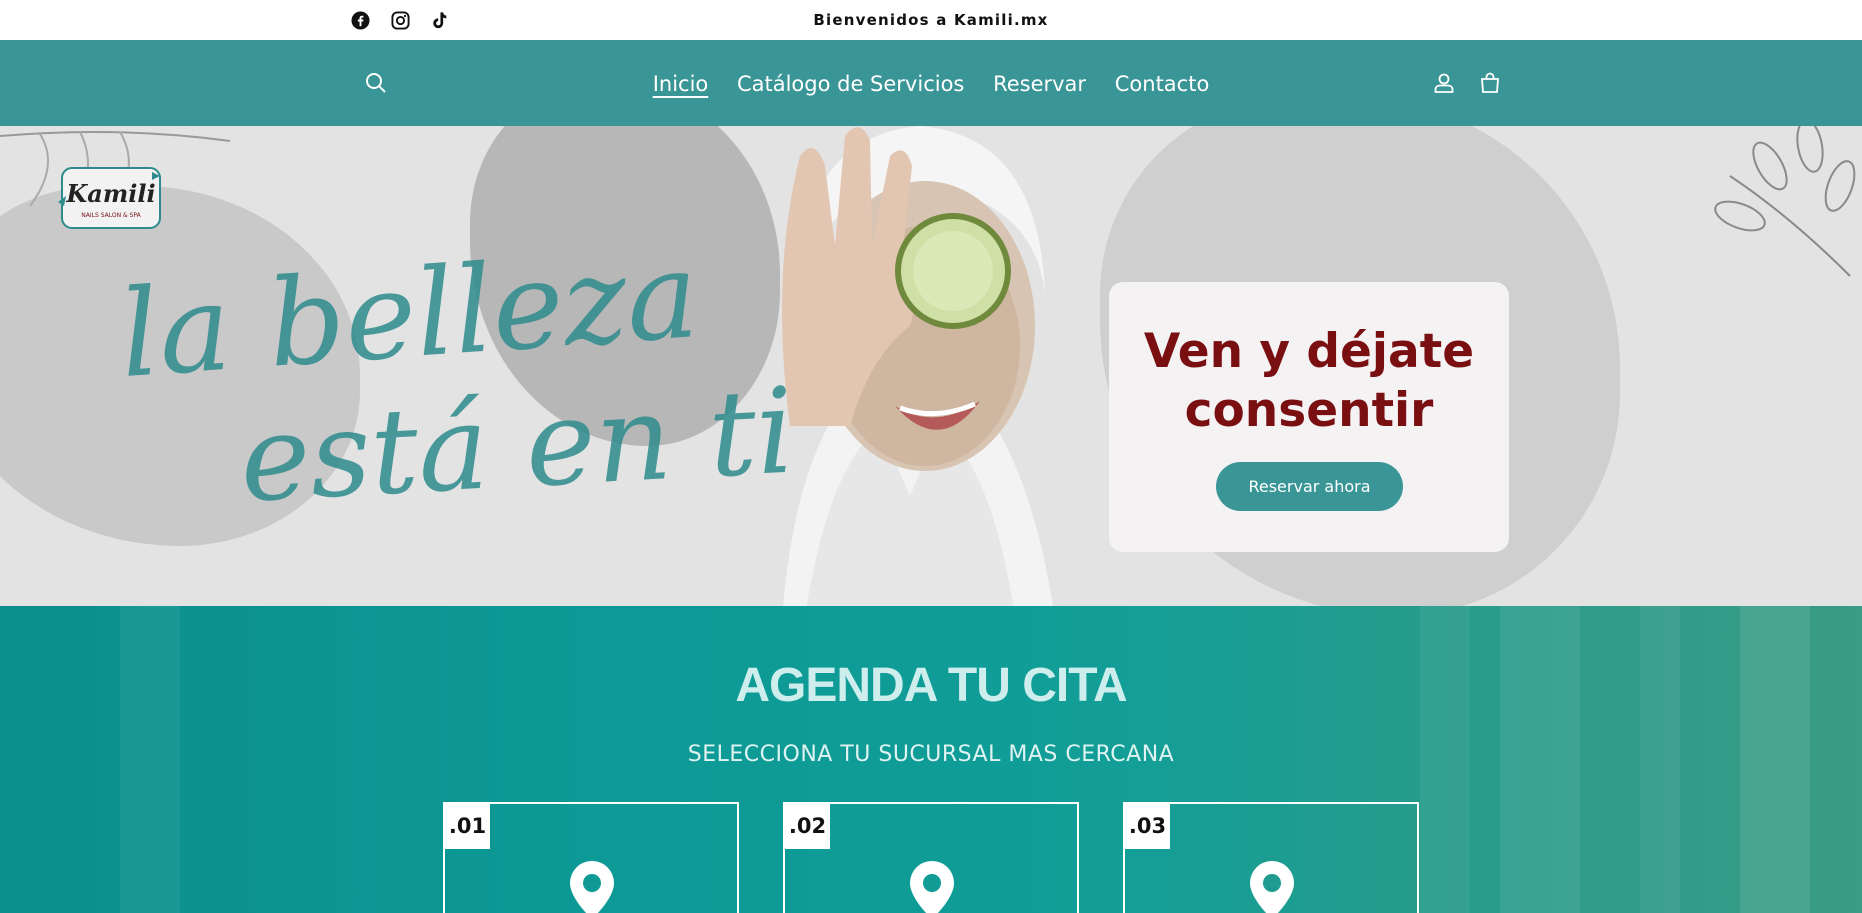 The image size is (1862, 913). What do you see at coordinates (681, 84) in the screenshot?
I see `nav-link-inicio: Inicio` at bounding box center [681, 84].